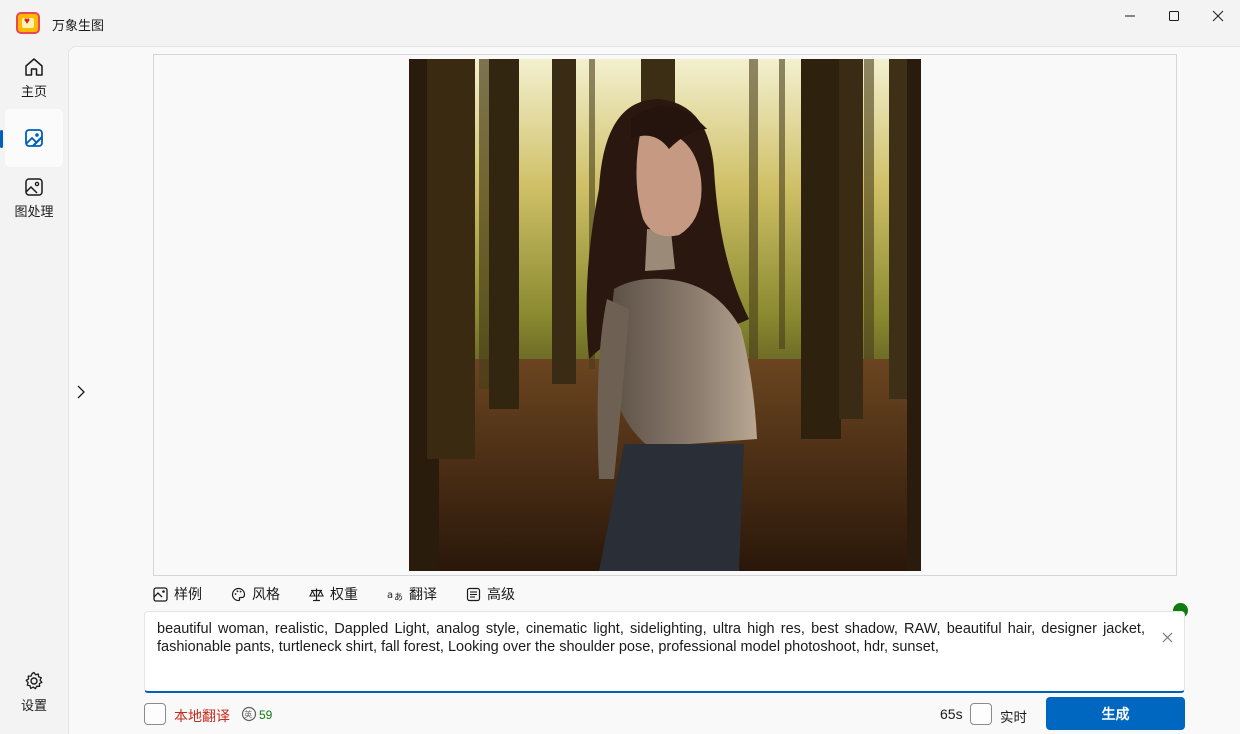 The width and height of the screenshot is (1240, 734). I want to click on examples-button: 样例, so click(177, 594).